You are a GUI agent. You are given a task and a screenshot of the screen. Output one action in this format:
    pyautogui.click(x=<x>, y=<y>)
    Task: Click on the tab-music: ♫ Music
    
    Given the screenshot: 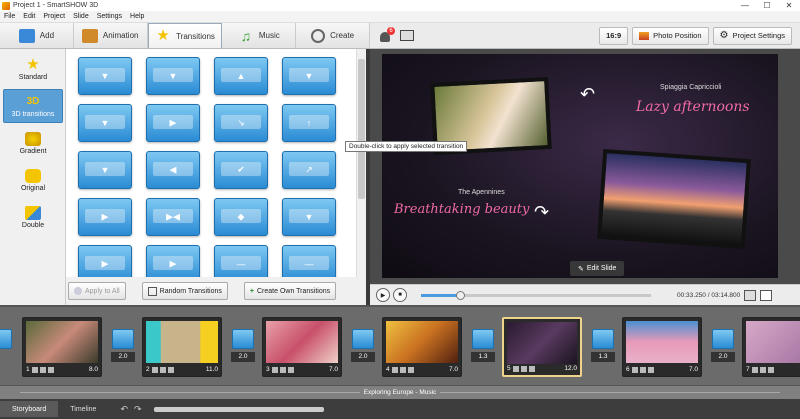 What is the action you would take?
    pyautogui.click(x=259, y=35)
    